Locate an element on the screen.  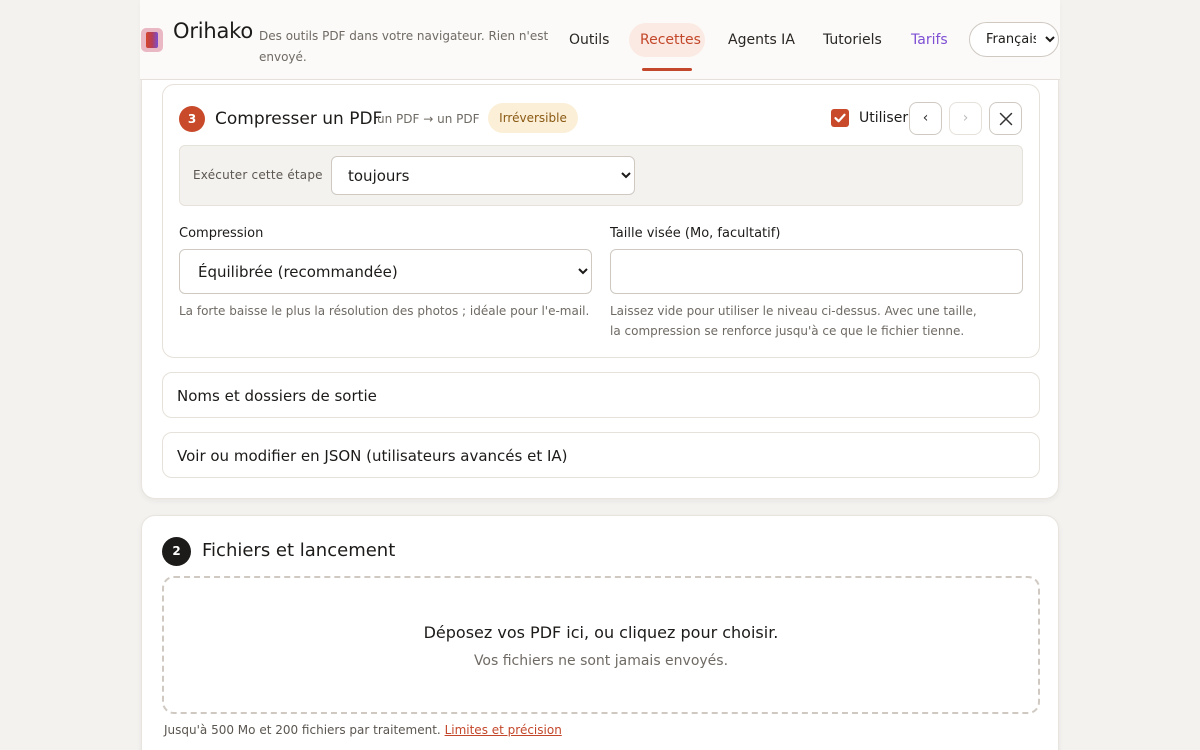
use-step-checkbox is located at coordinates (840, 118).